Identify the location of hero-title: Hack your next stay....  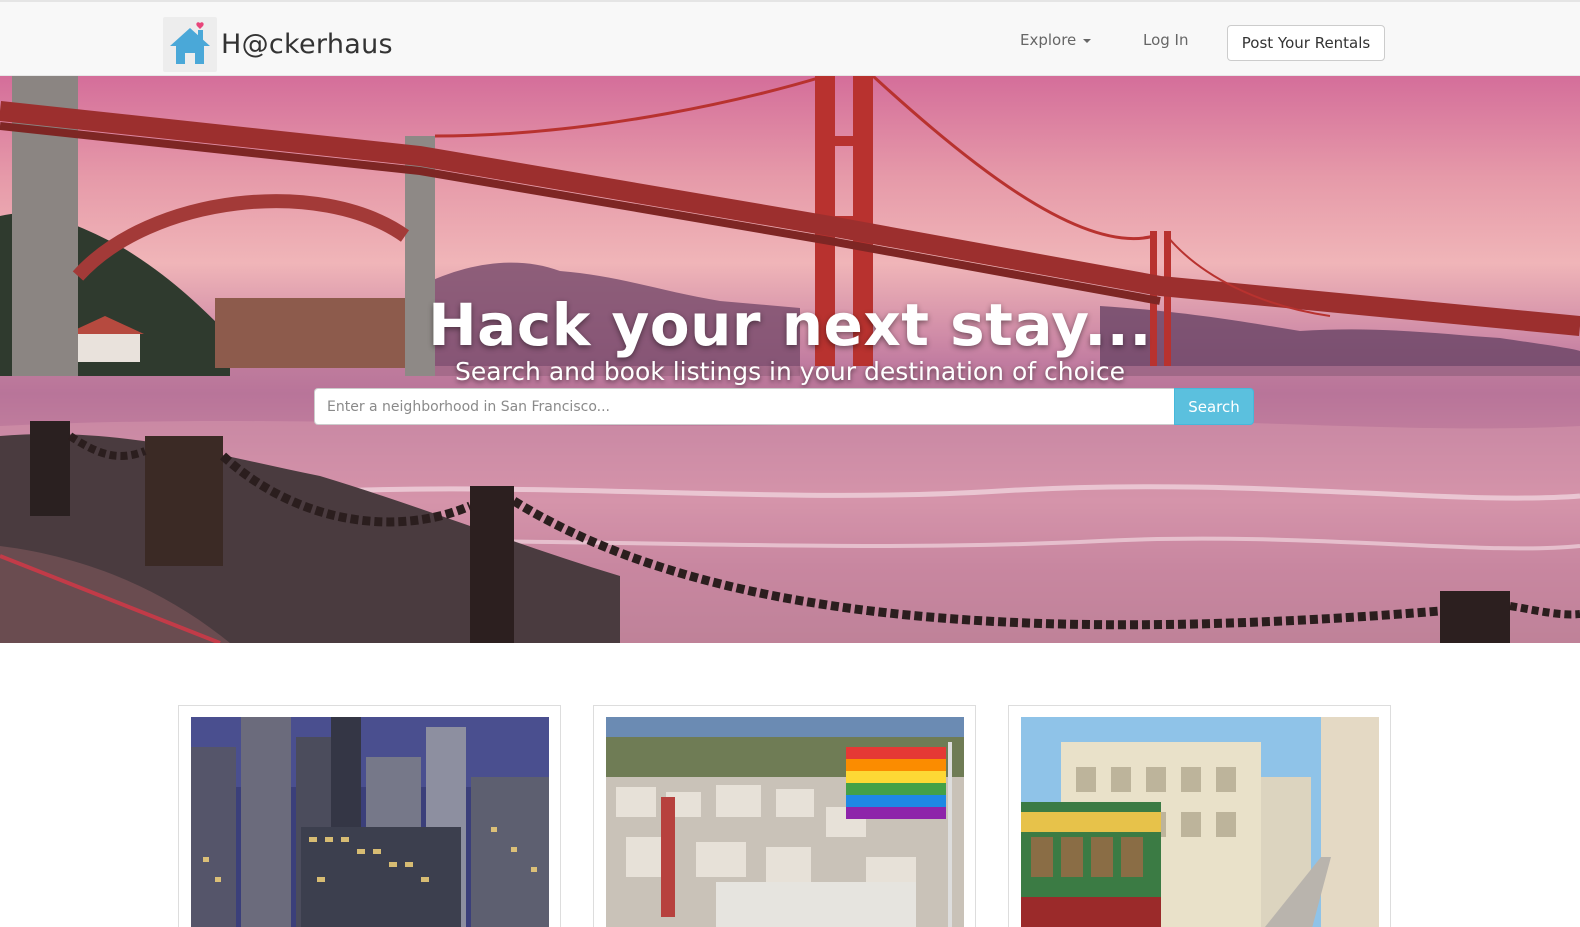
(790, 325).